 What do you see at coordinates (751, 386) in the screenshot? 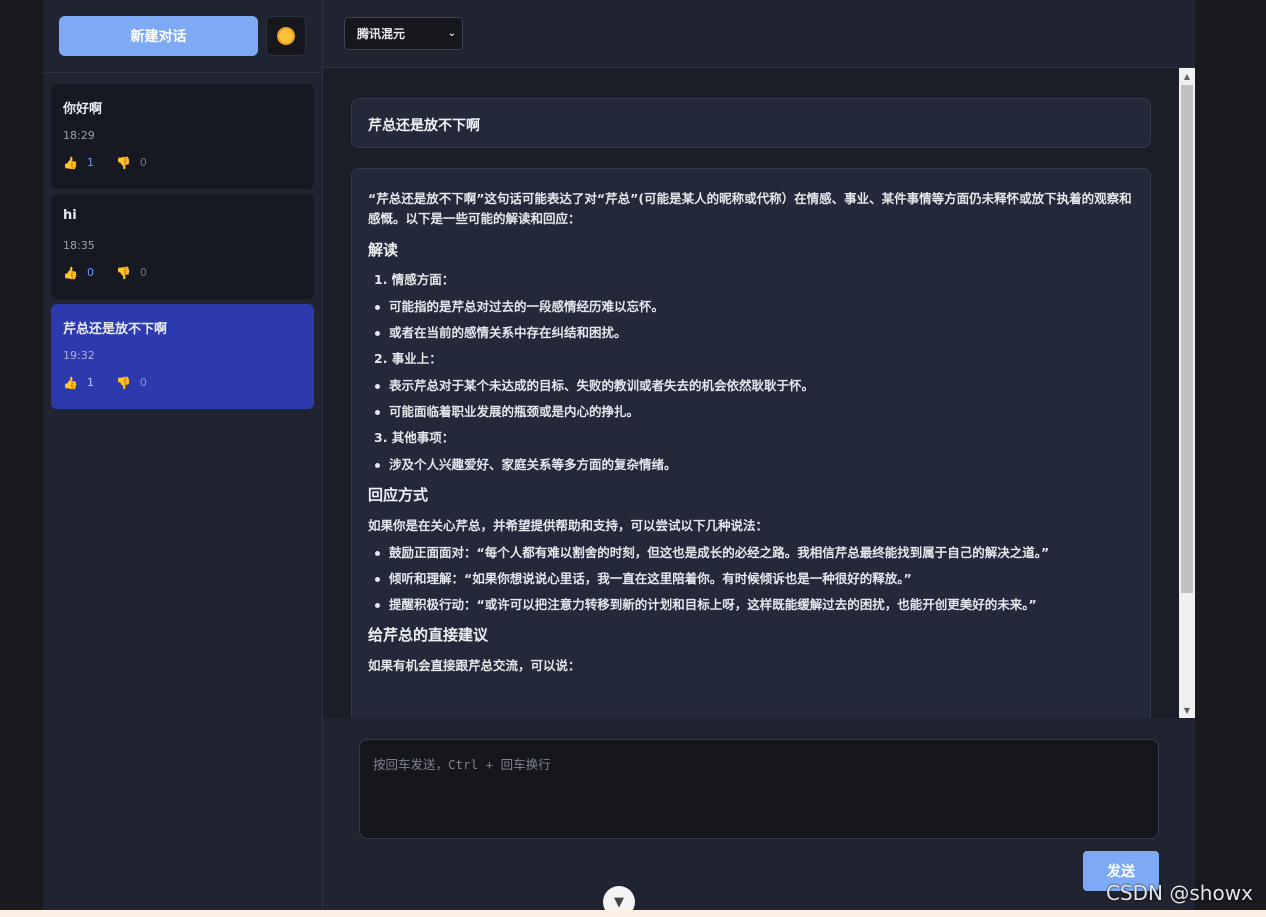
I see `bullet-item: 表示芹总对于某个未达成的目标、失败的教训或者失去的机会依然耿耿于怀。` at bounding box center [751, 386].